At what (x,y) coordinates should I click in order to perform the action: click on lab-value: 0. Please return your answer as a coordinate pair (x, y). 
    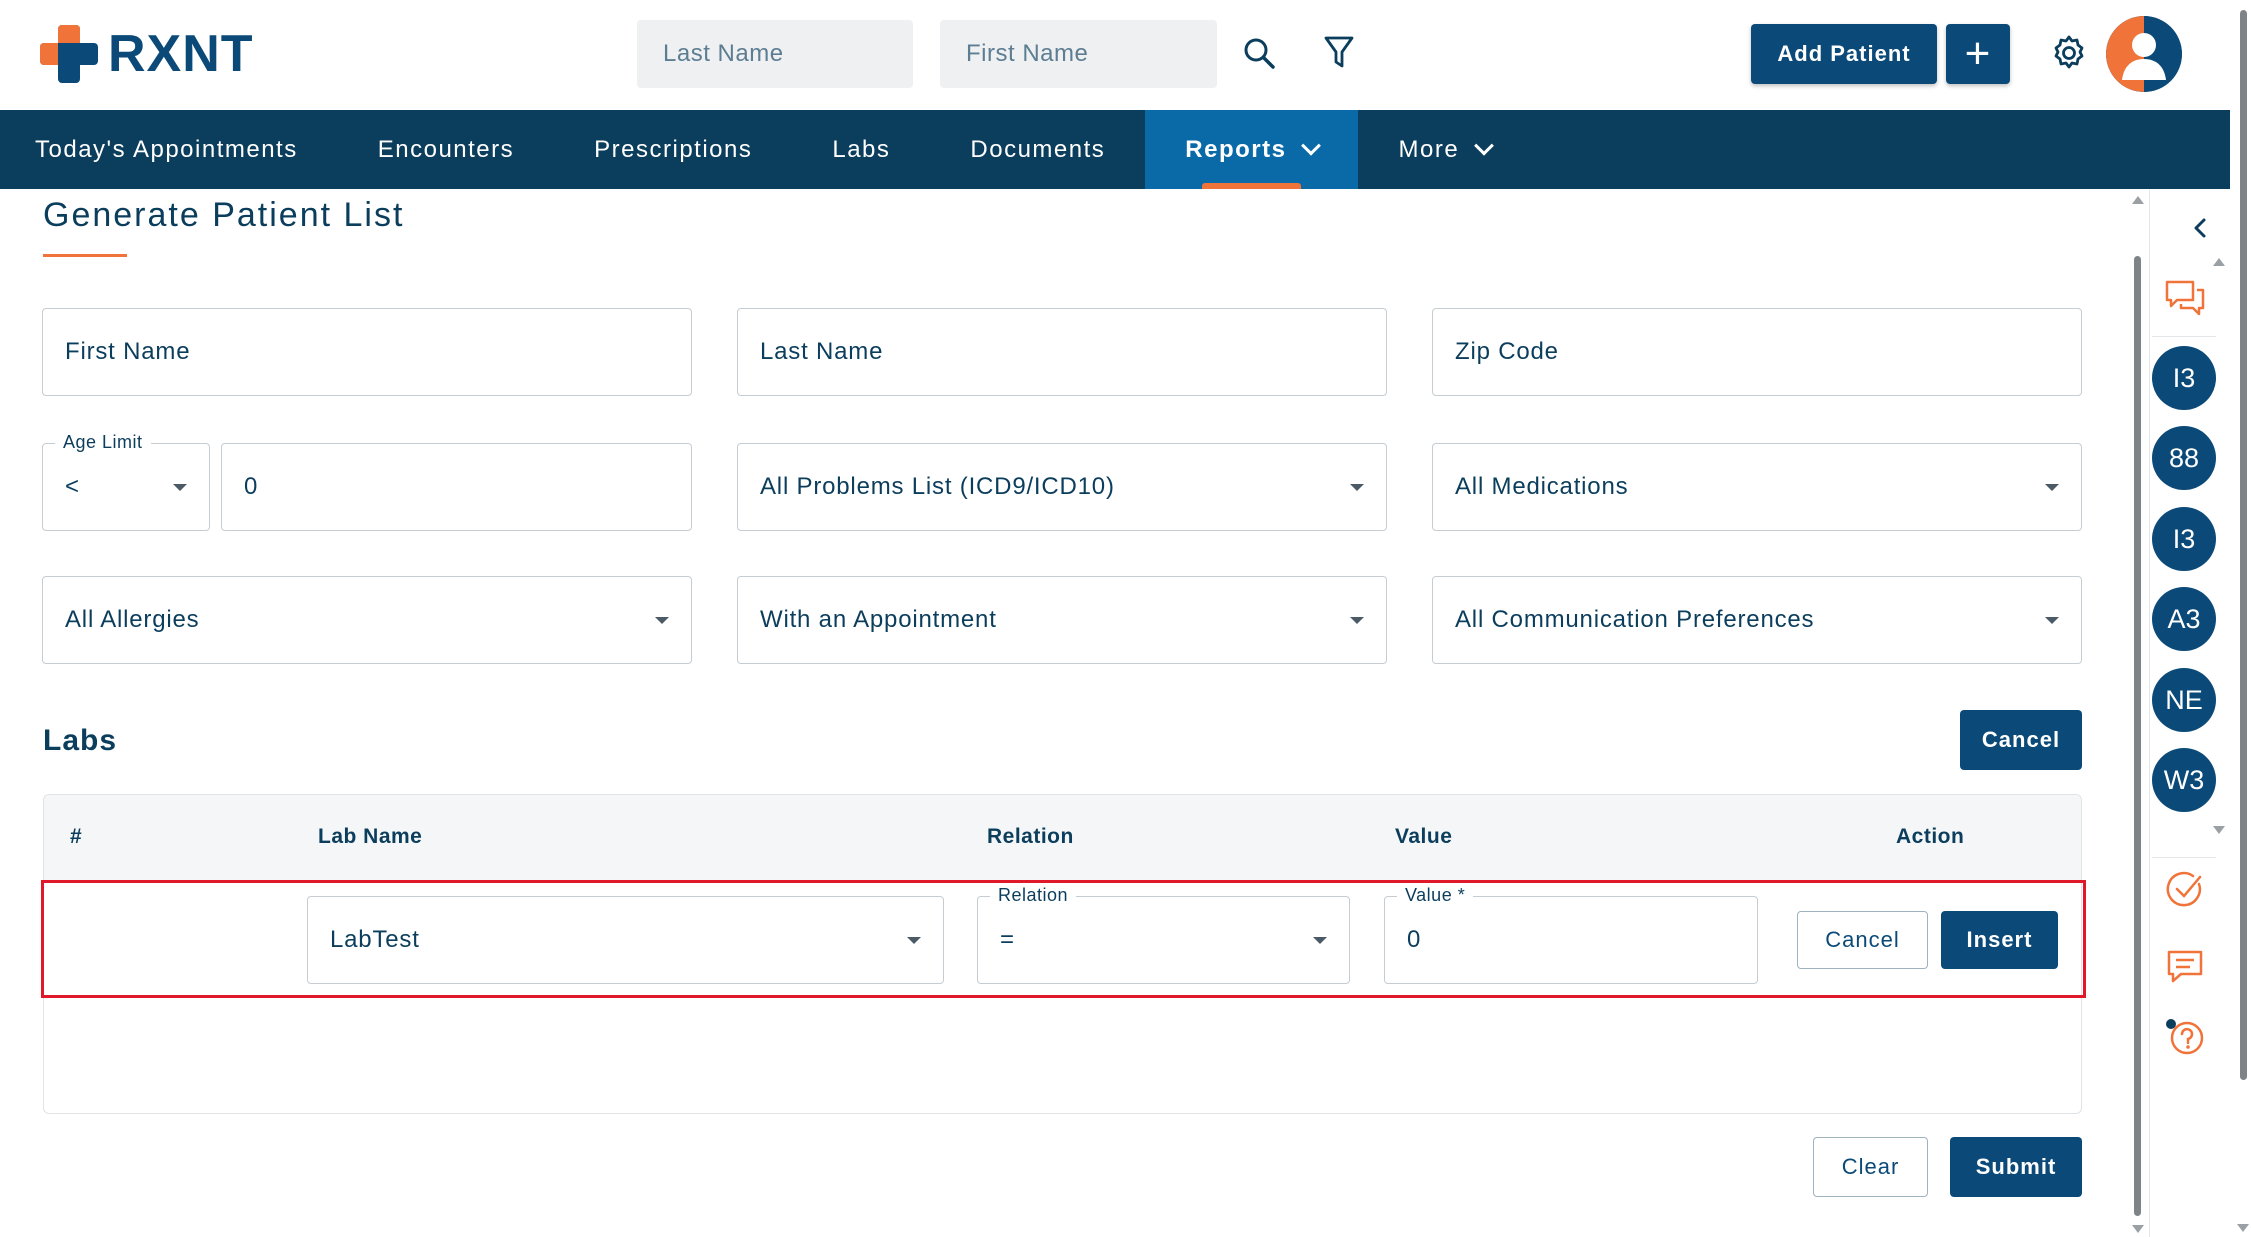
    Looking at the image, I should click on (1414, 939).